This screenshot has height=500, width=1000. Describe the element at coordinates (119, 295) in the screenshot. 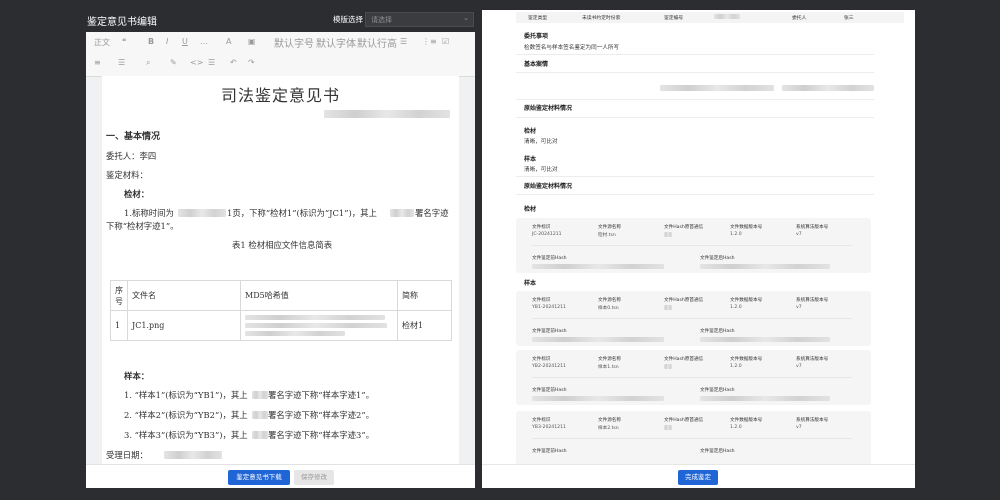

I see `table-header-cell: 序号` at that location.